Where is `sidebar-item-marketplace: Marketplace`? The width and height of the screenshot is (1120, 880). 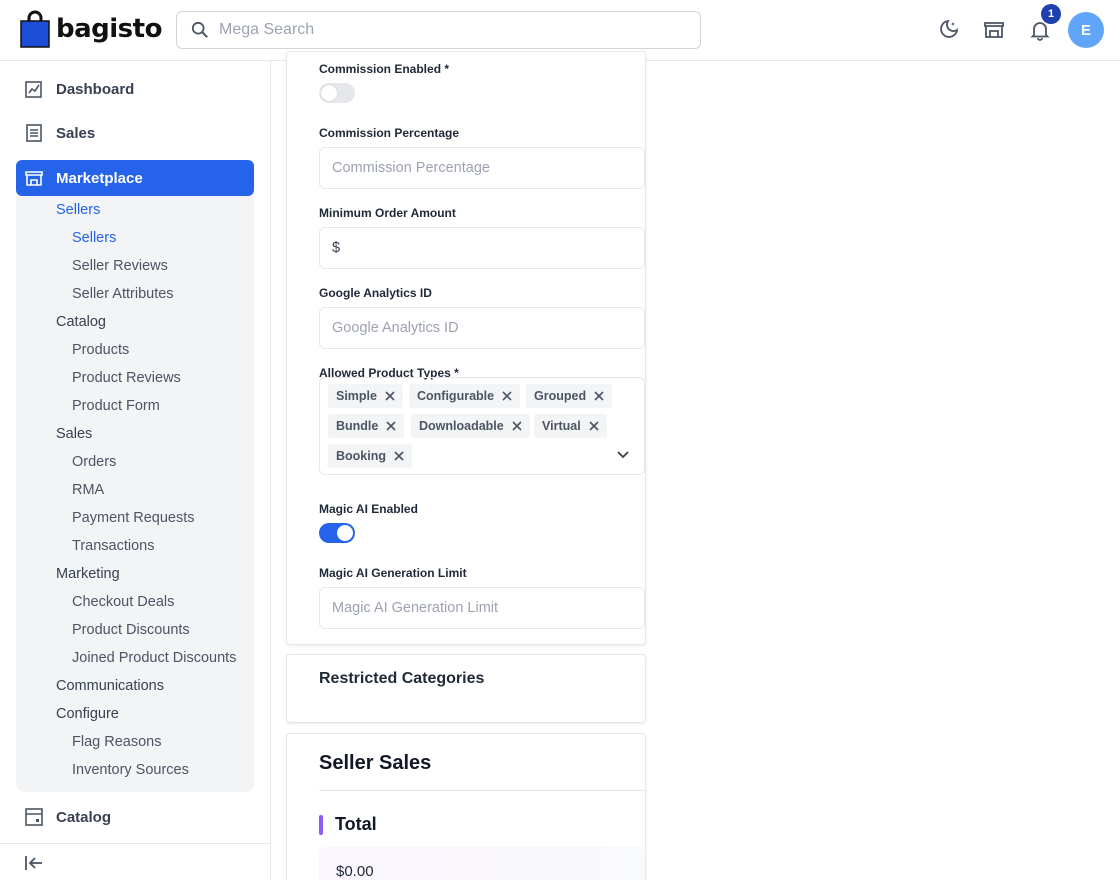
sidebar-item-marketplace: Marketplace is located at coordinates (135, 178).